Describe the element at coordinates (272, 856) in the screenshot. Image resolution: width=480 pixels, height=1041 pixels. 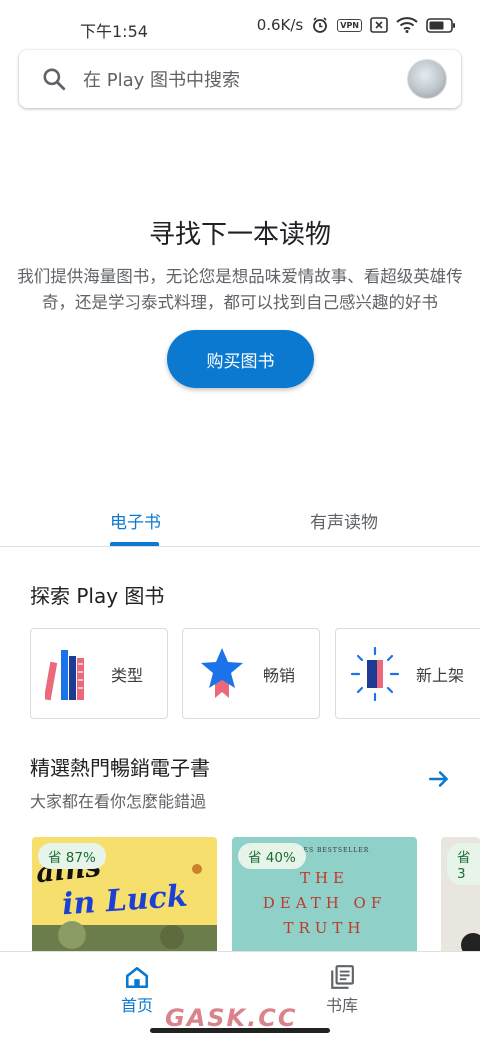
I see `discount-badge: 省 40%` at that location.